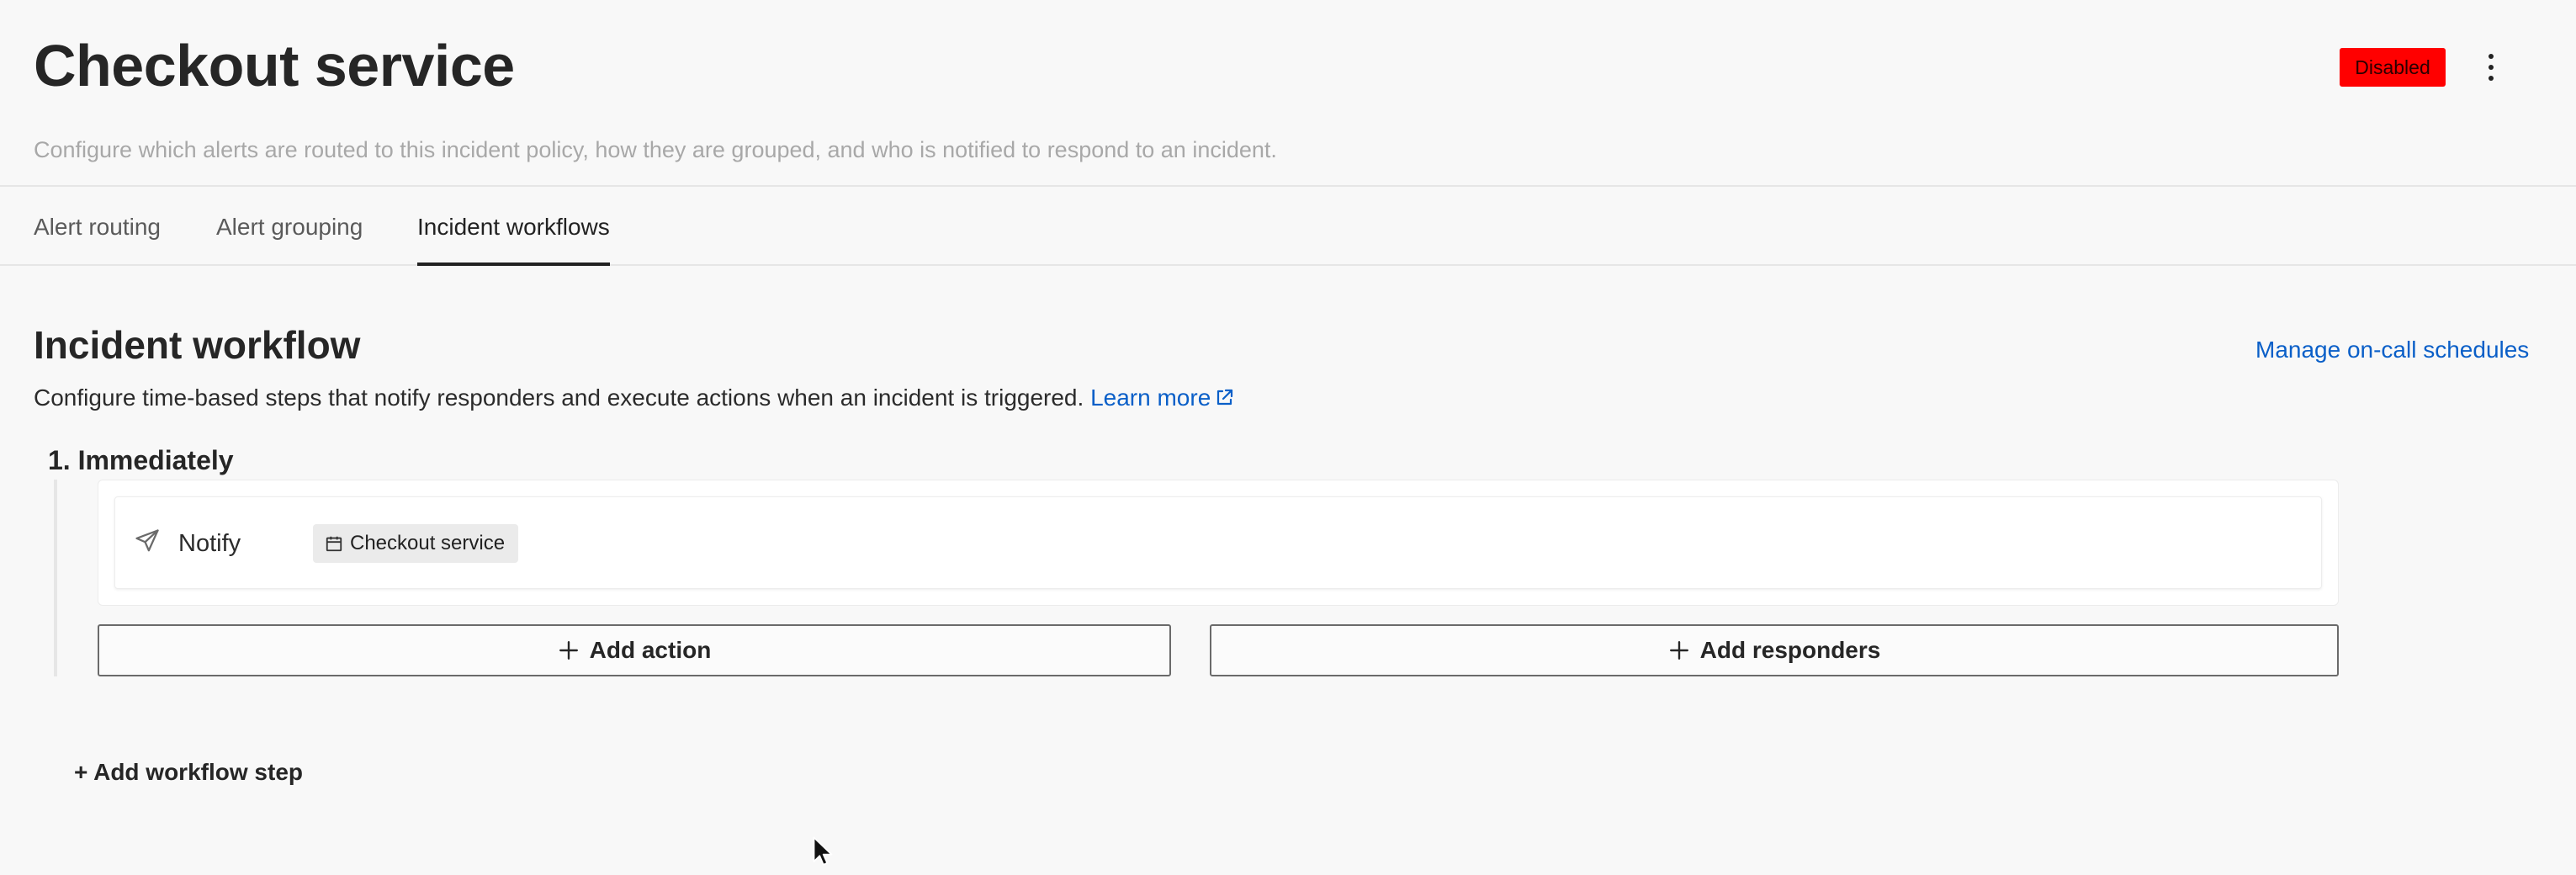 The width and height of the screenshot is (2576, 875). I want to click on page-title: Checkout service, so click(274, 65).